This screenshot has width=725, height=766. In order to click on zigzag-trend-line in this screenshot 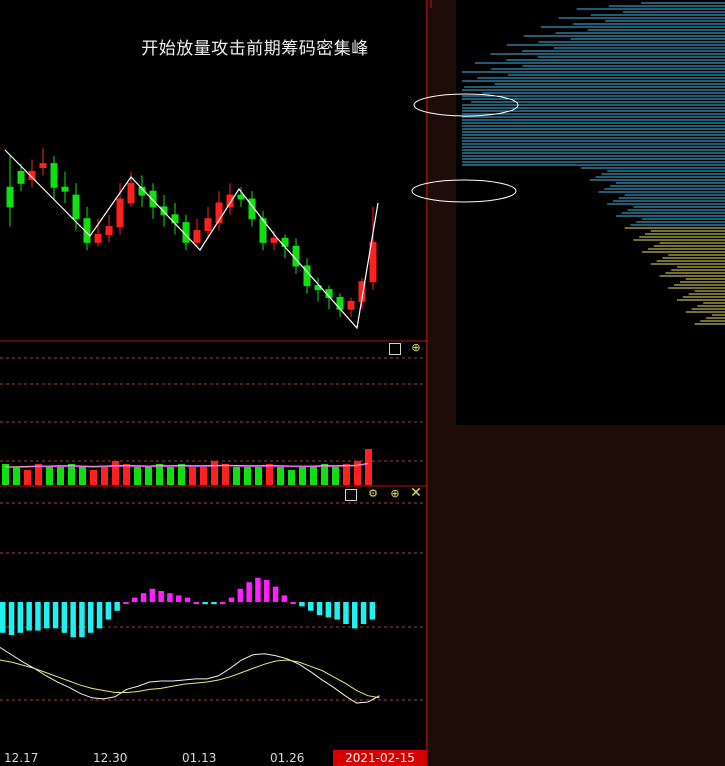, I will do `click(191, 239)`.